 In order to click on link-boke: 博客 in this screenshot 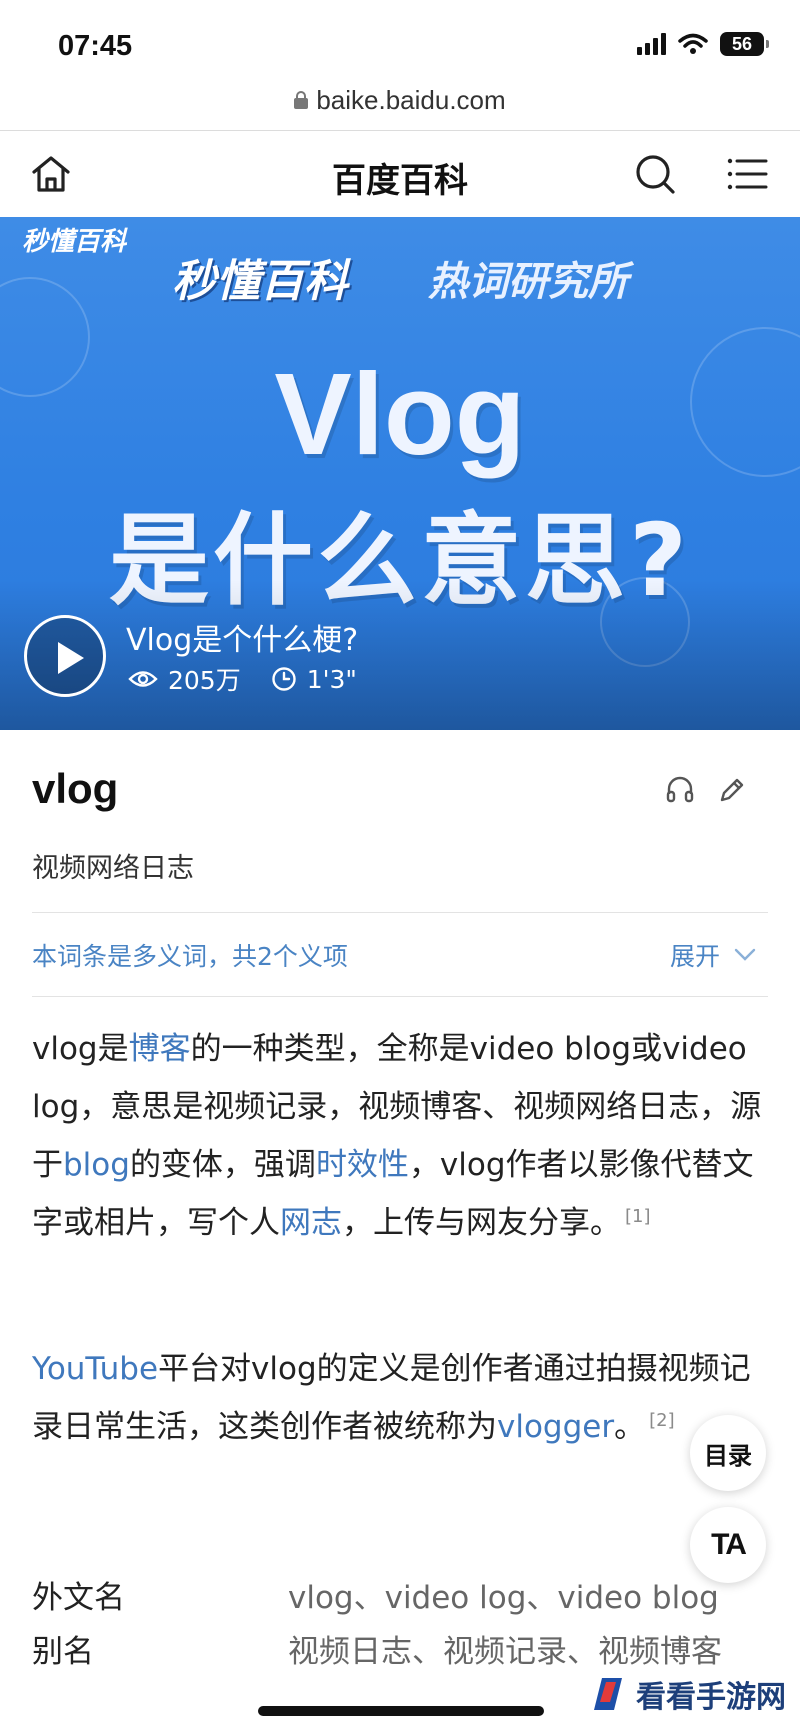, I will do `click(160, 1049)`.